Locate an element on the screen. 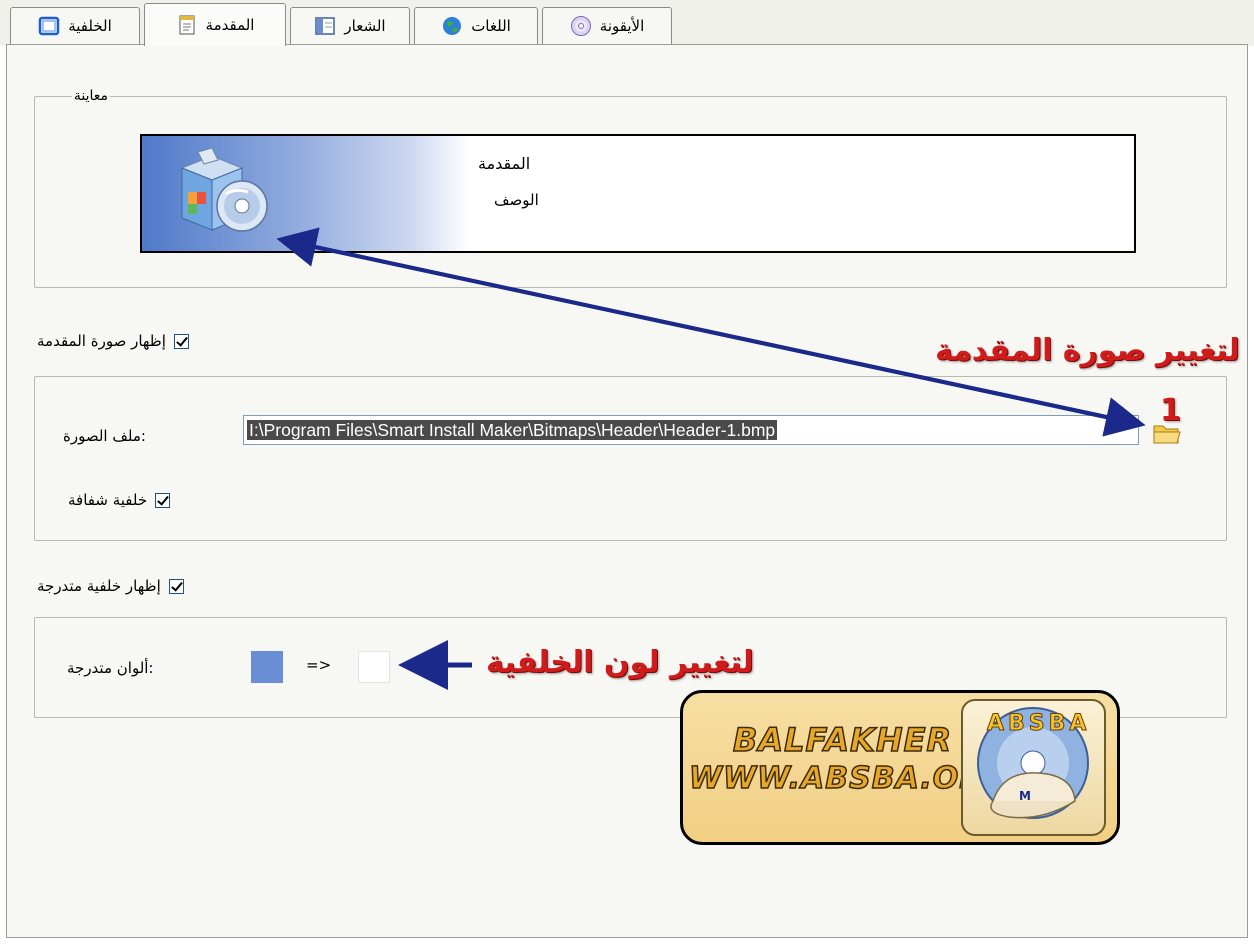  logo-line-1: BALFAKHER is located at coordinates (842, 740).